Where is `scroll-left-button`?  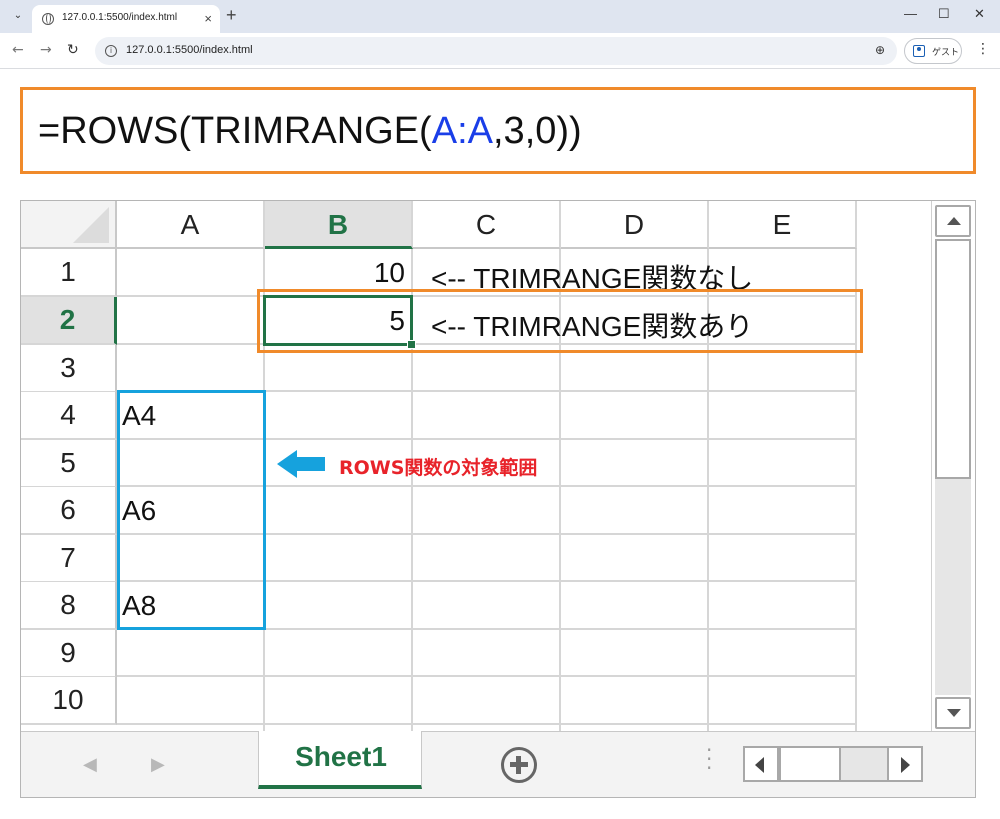
scroll-left-button is located at coordinates (761, 764).